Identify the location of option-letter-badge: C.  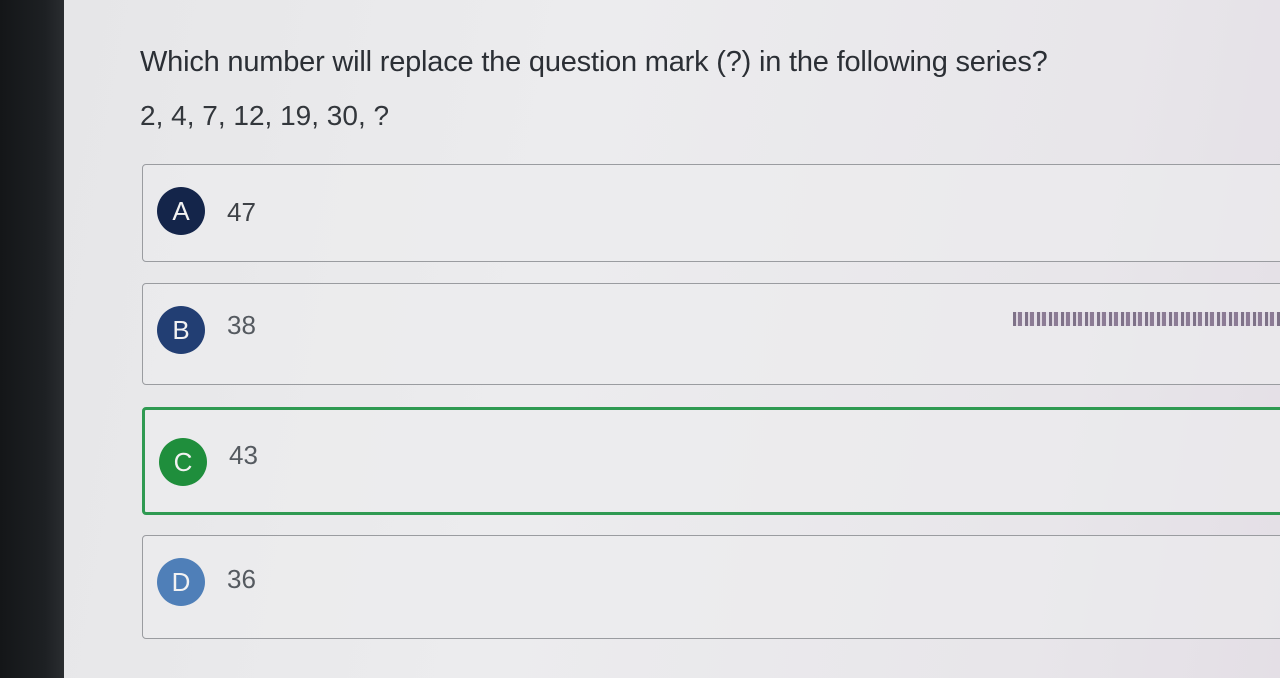
(183, 462).